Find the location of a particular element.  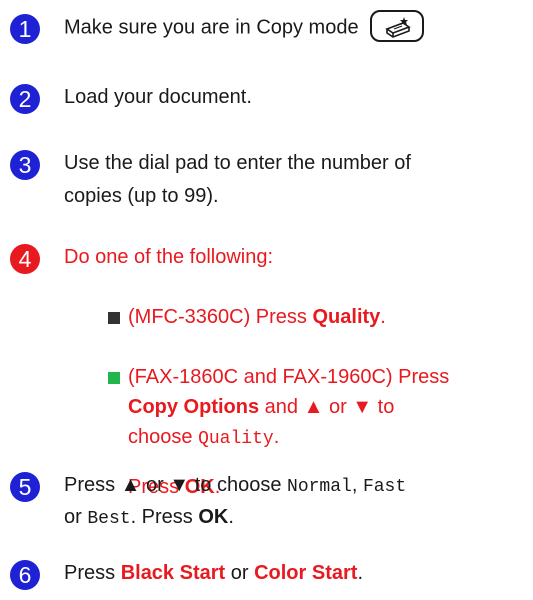

step-5-text: or is located at coordinates (76, 517).